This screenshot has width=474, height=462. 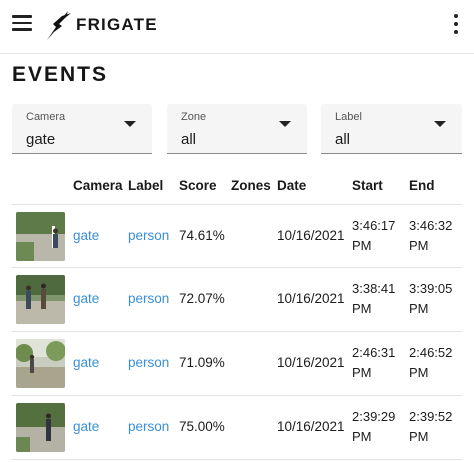 I want to click on column-header-date: Date, so click(x=292, y=185).